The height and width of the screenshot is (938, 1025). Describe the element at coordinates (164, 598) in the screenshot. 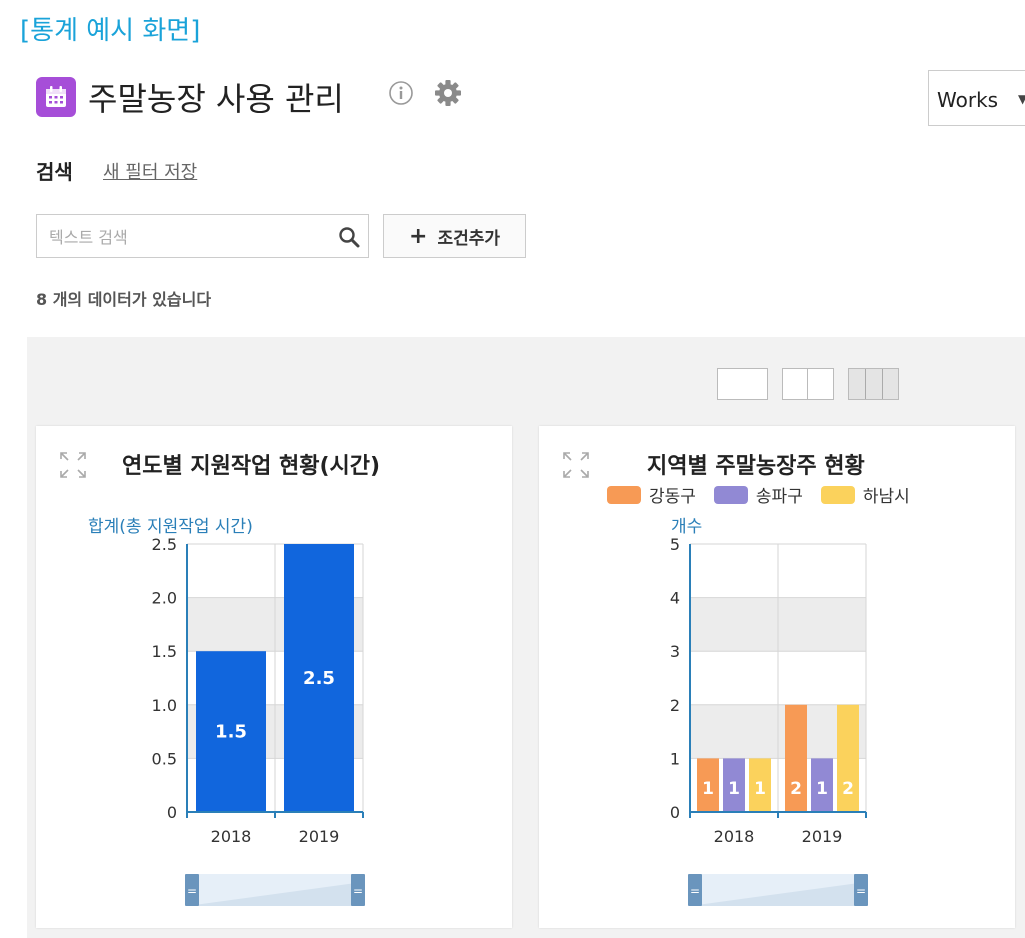

I see `y-tick-label: 2.0` at that location.